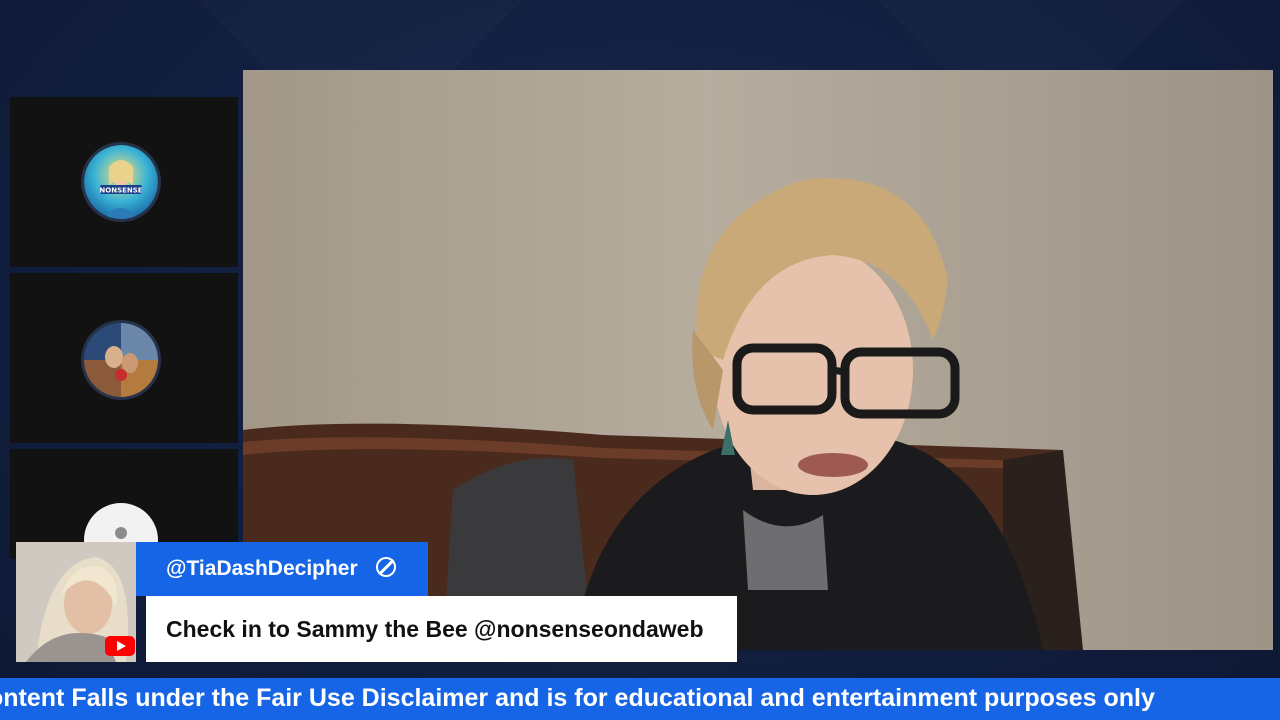 This screenshot has width=1280, height=720. What do you see at coordinates (120, 191) in the screenshot?
I see `svg-text: NONSENSE` at bounding box center [120, 191].